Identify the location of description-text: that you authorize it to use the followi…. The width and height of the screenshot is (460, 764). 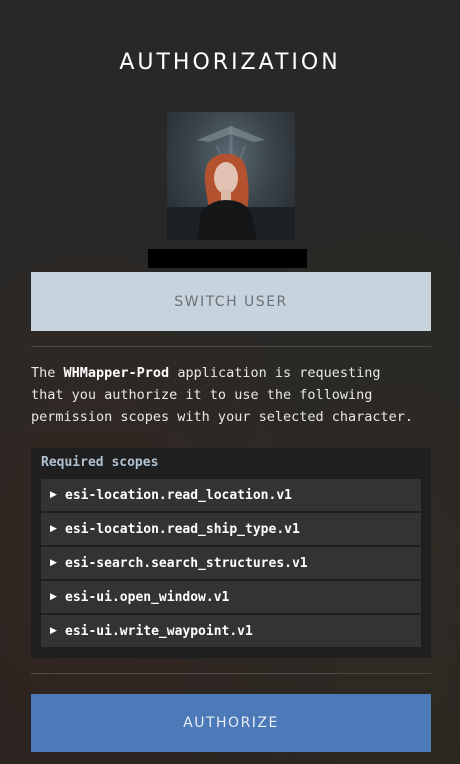
(202, 395).